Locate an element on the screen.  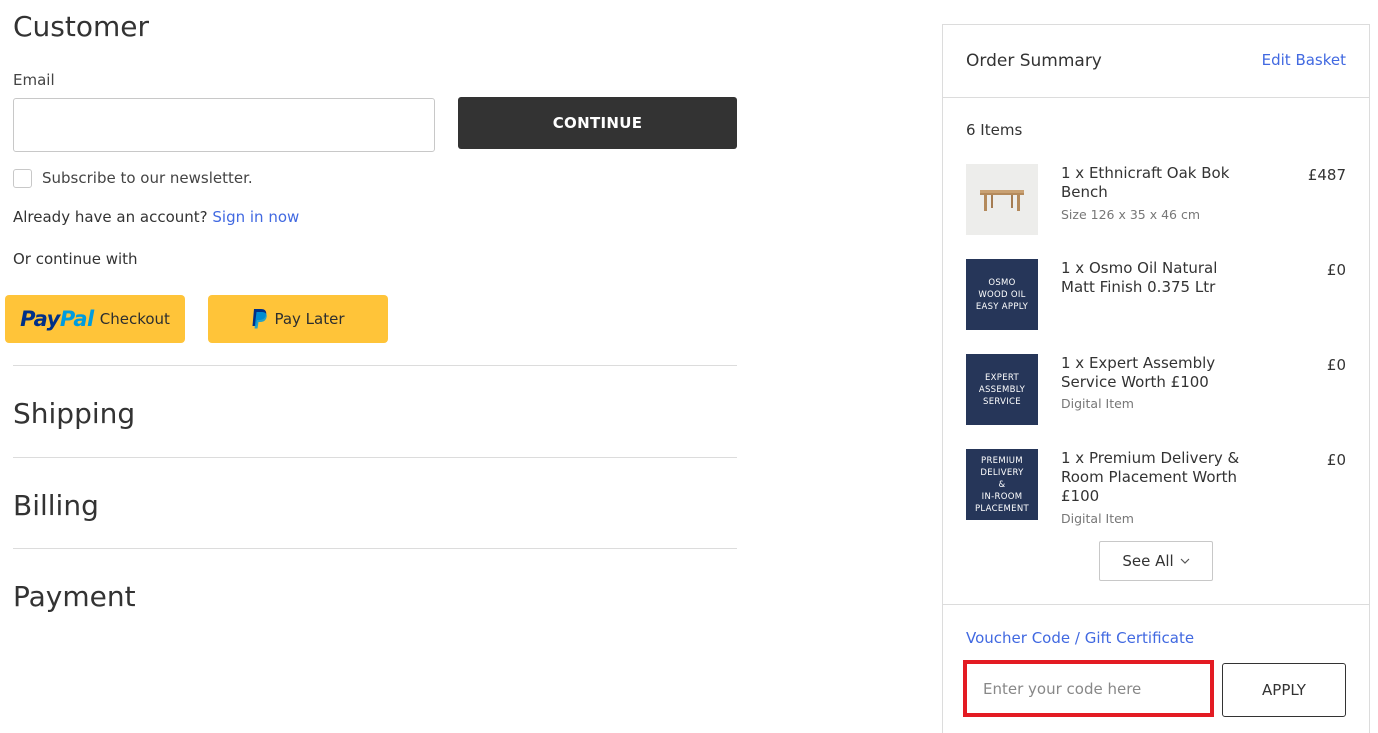
item-count: 6 Items is located at coordinates (994, 130).